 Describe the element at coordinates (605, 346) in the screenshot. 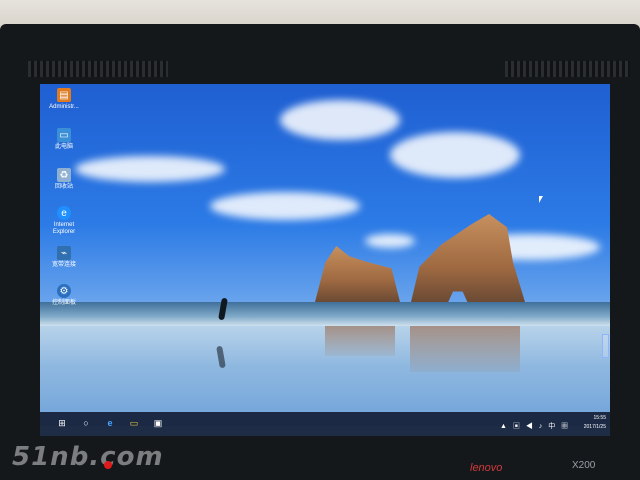

I see `screen-side-indicator` at that location.